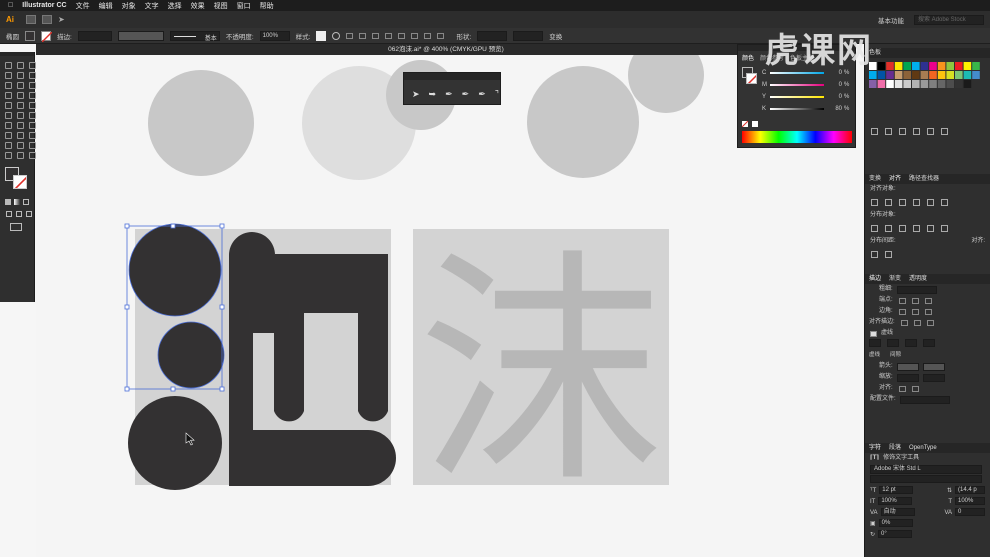 This screenshot has width=990, height=557. Describe the element at coordinates (452, 76) in the screenshot. I see `palette-grip` at that location.